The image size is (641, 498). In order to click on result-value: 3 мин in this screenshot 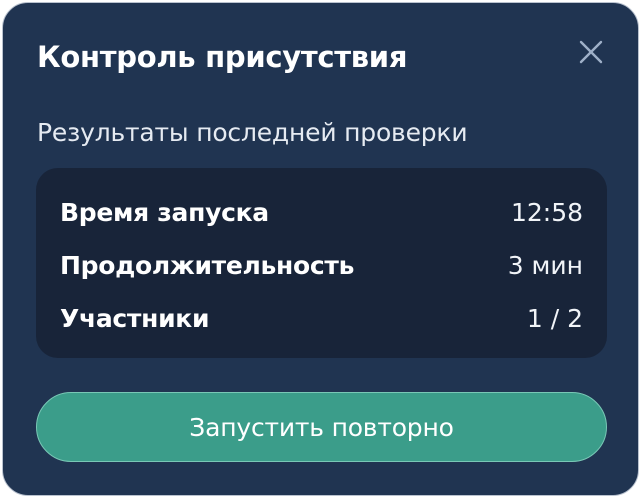, I will do `click(545, 265)`.